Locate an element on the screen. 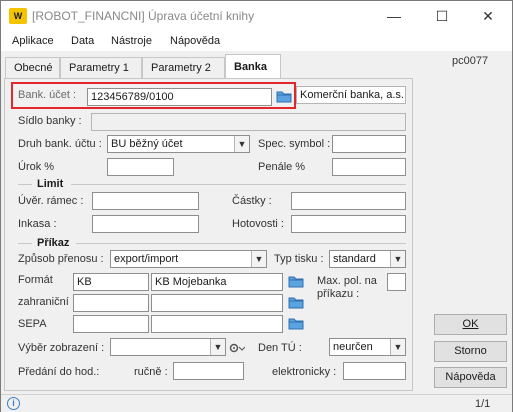  interest-input is located at coordinates (140, 167).